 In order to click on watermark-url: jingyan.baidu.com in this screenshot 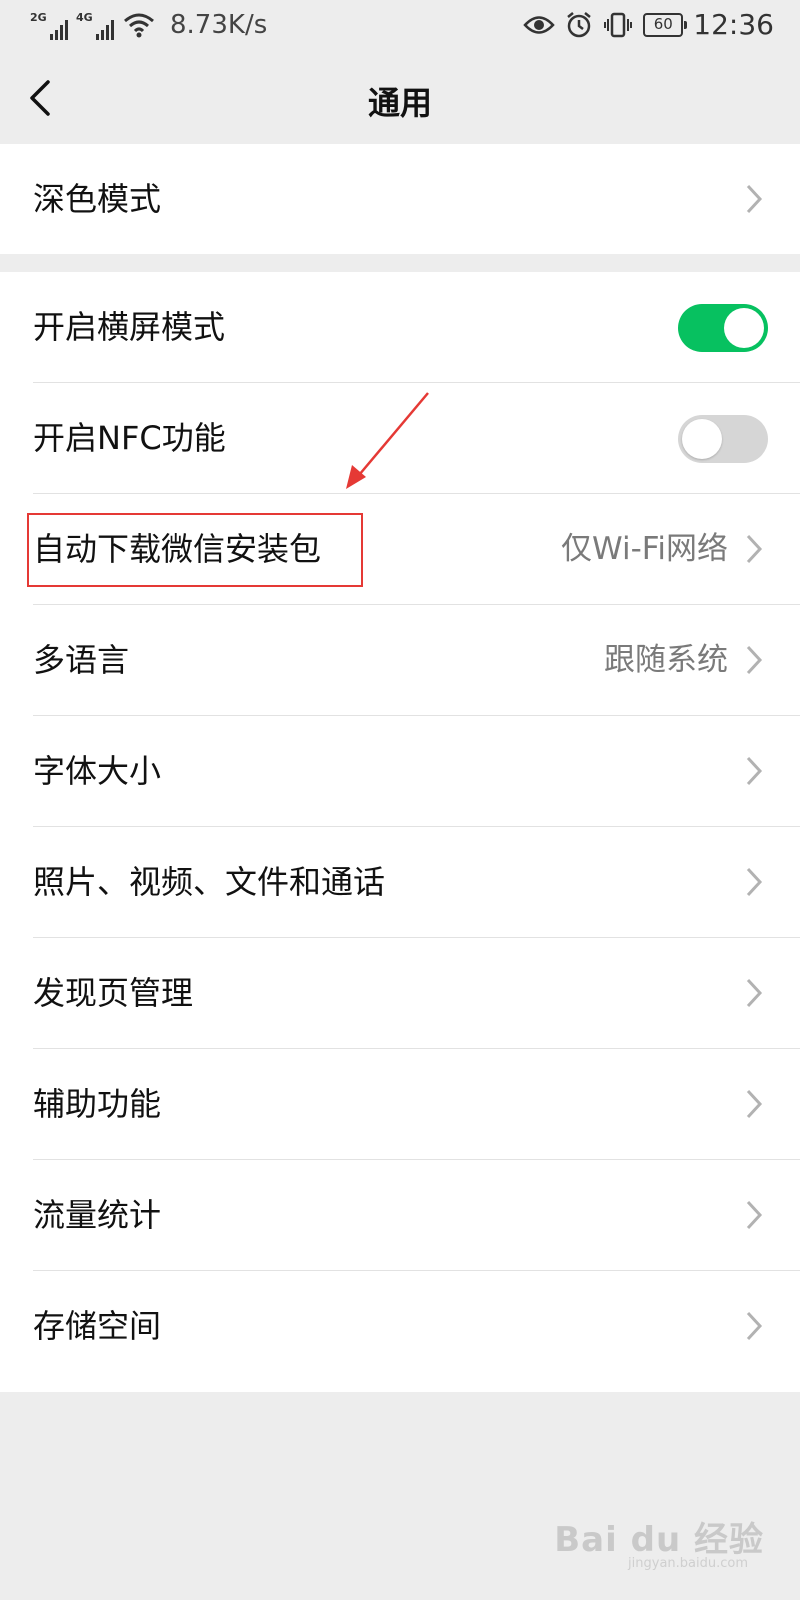, I will do `click(688, 1563)`.